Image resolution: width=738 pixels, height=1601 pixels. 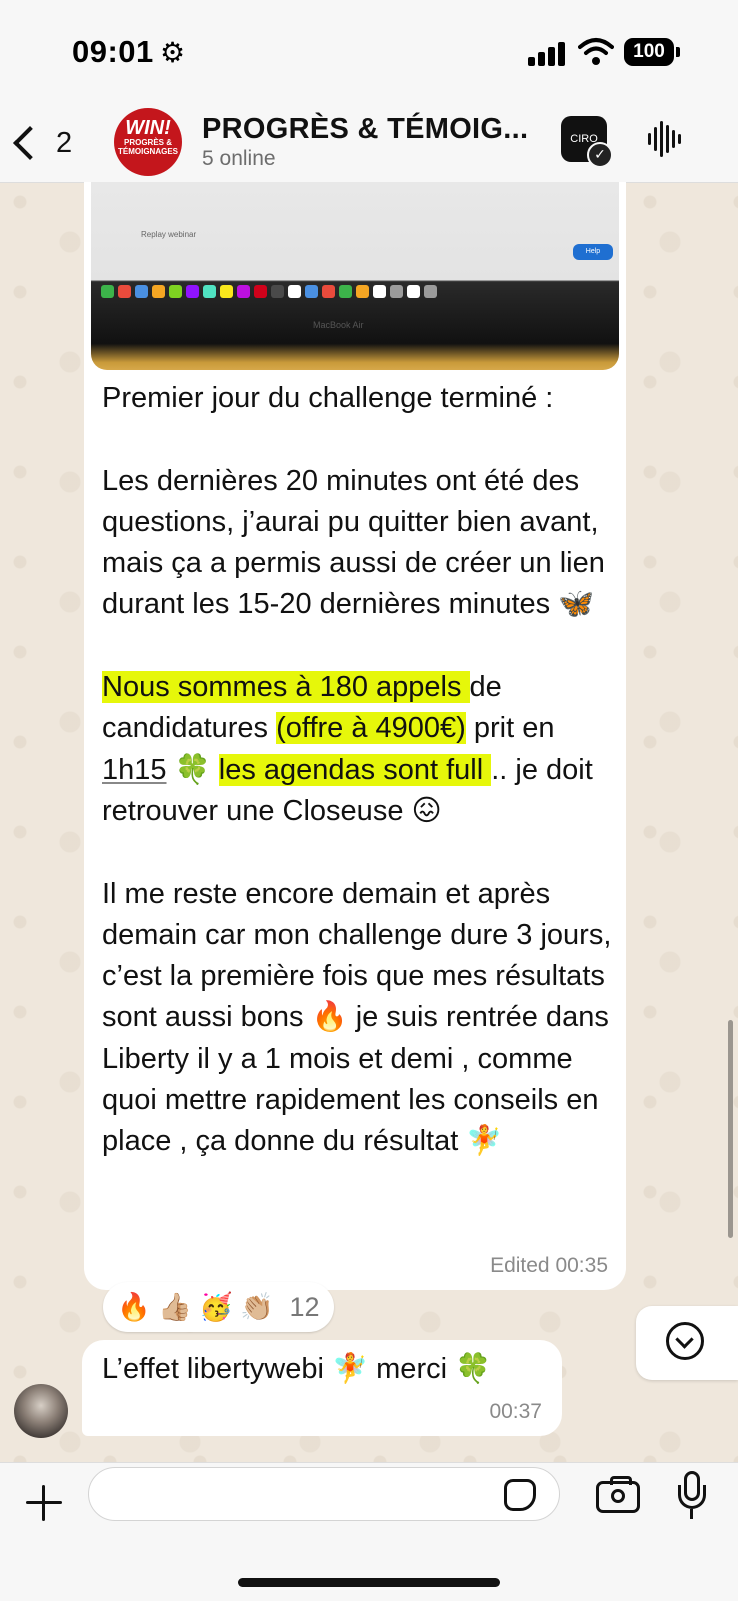 I want to click on message-text-segment: 🍀, so click(x=192, y=769).